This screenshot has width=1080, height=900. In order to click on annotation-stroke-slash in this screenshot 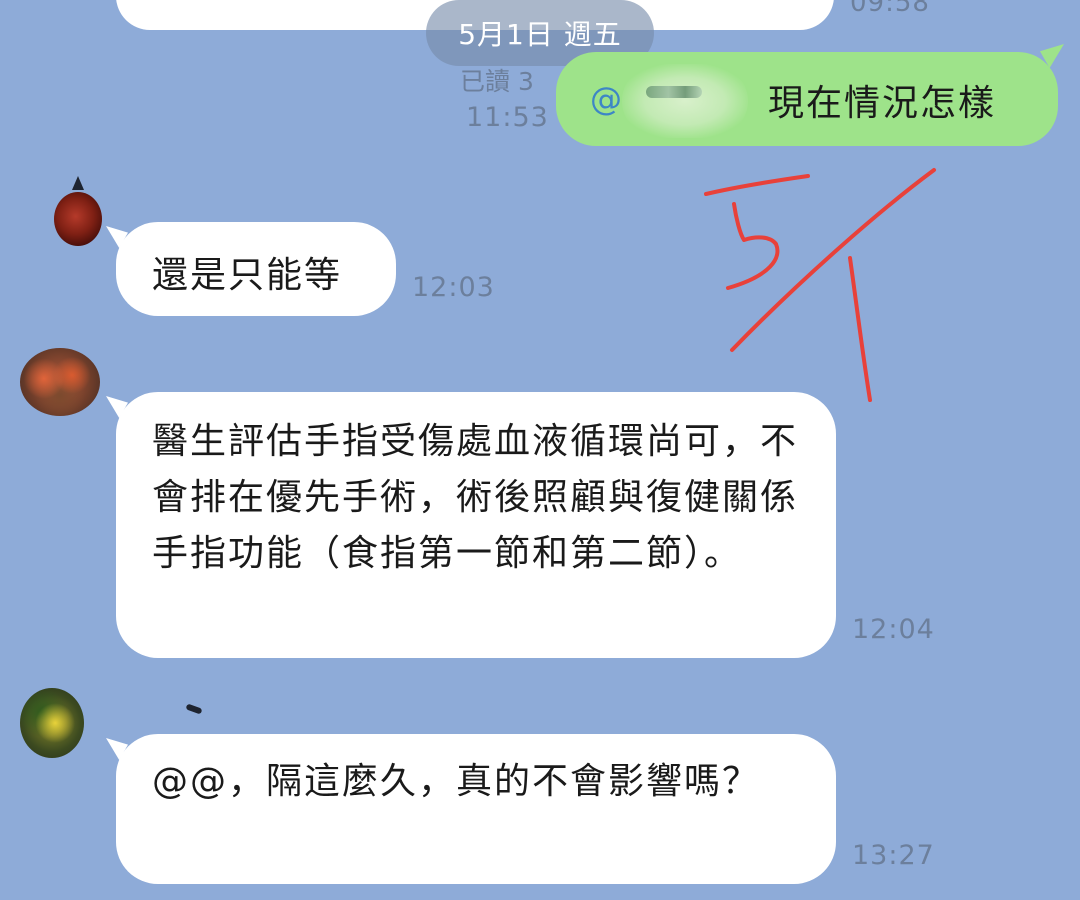, I will do `click(833, 260)`.